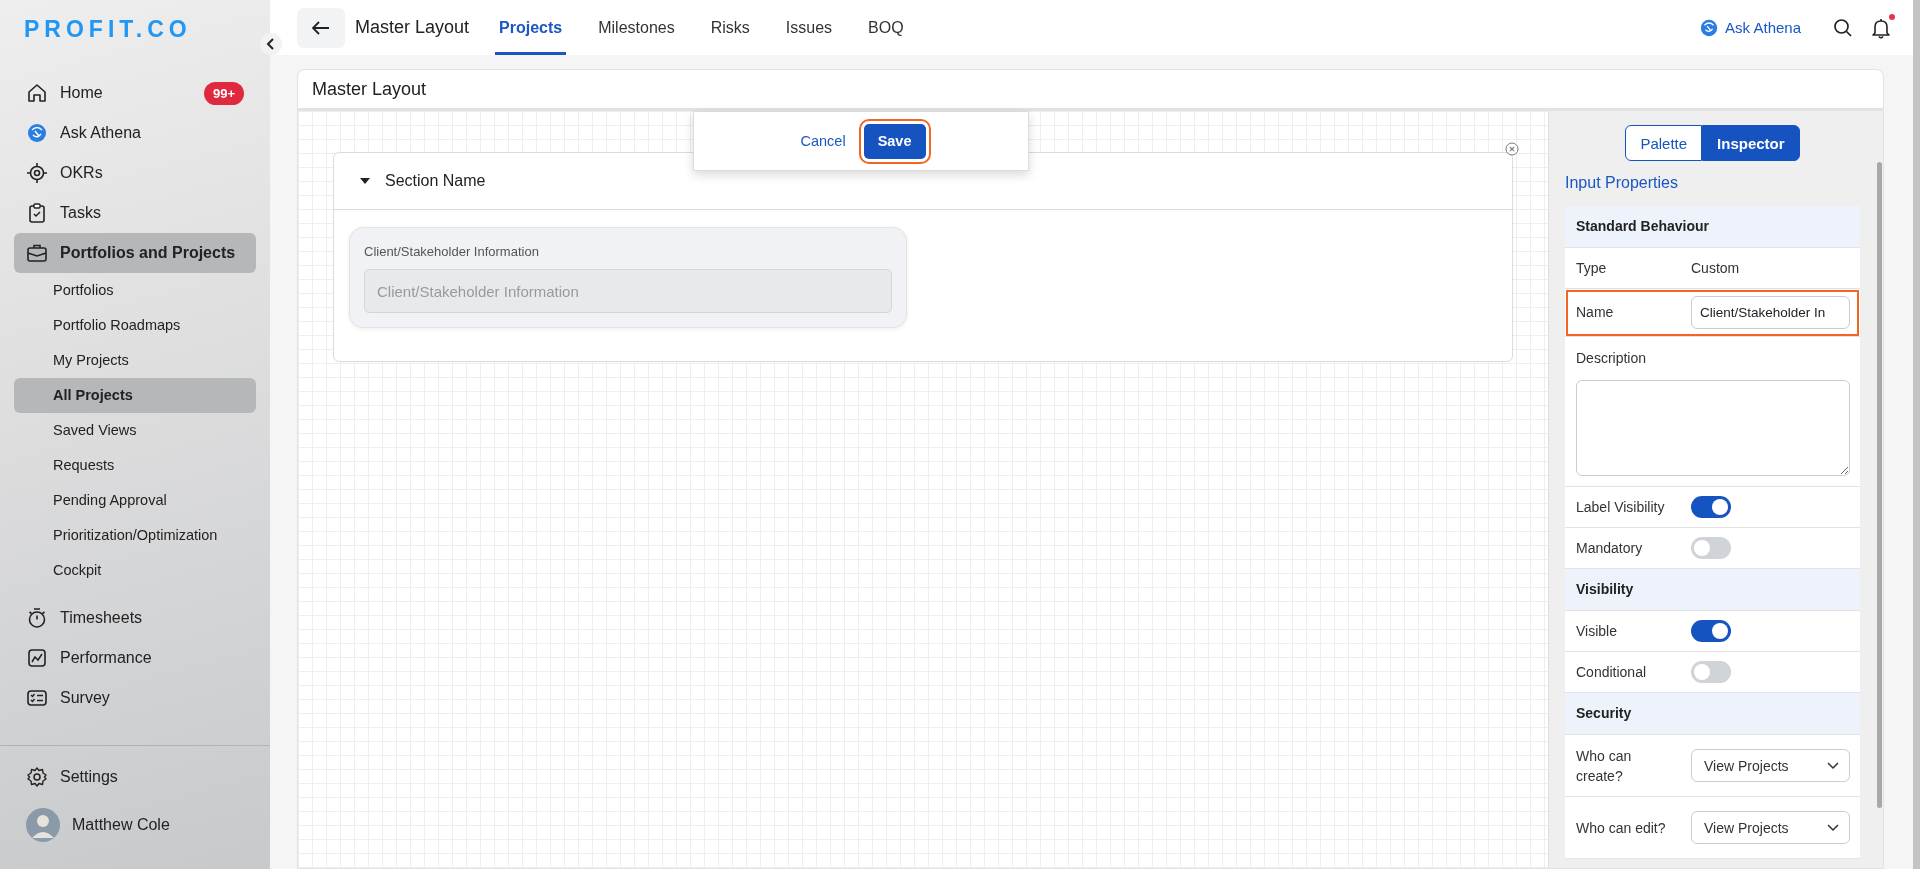 This screenshot has width=1920, height=869. Describe the element at coordinates (1750, 27) in the screenshot. I see `assistant-link: Ask Athena` at that location.